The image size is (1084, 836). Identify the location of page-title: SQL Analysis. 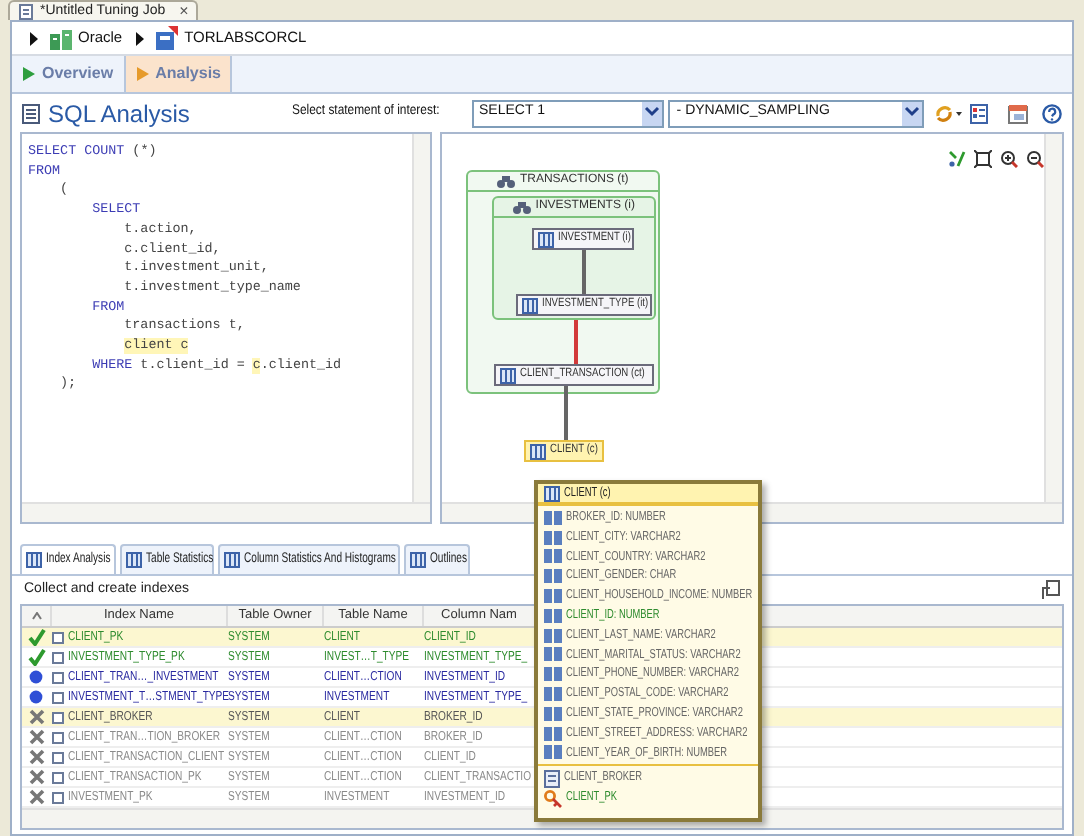
(120, 114).